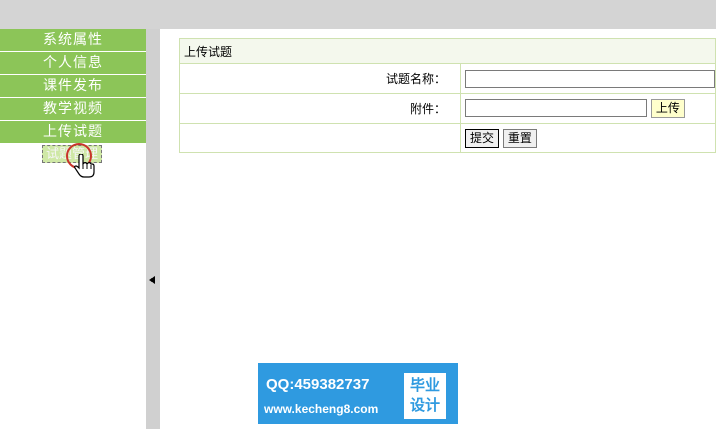 Image resolution: width=716 pixels, height=429 pixels. What do you see at coordinates (152, 280) in the screenshot?
I see `collapse-arrow-icon` at bounding box center [152, 280].